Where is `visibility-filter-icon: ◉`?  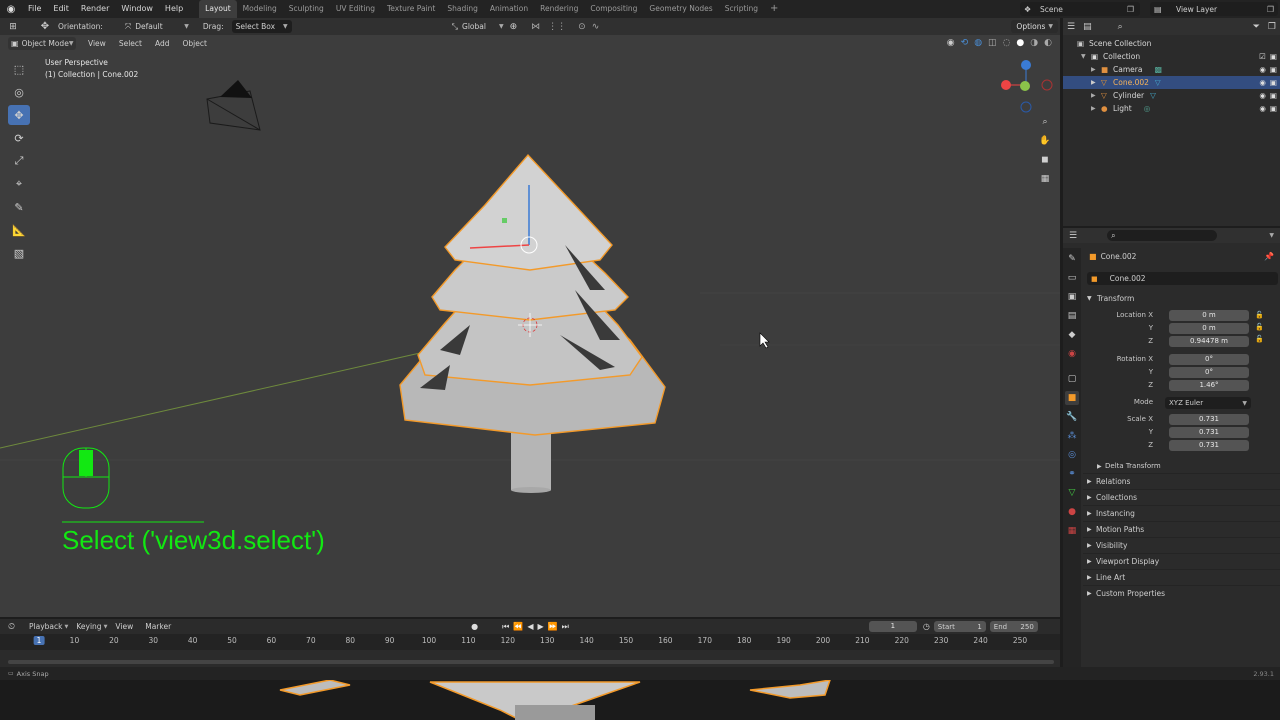 visibility-filter-icon: ◉ is located at coordinates (951, 43).